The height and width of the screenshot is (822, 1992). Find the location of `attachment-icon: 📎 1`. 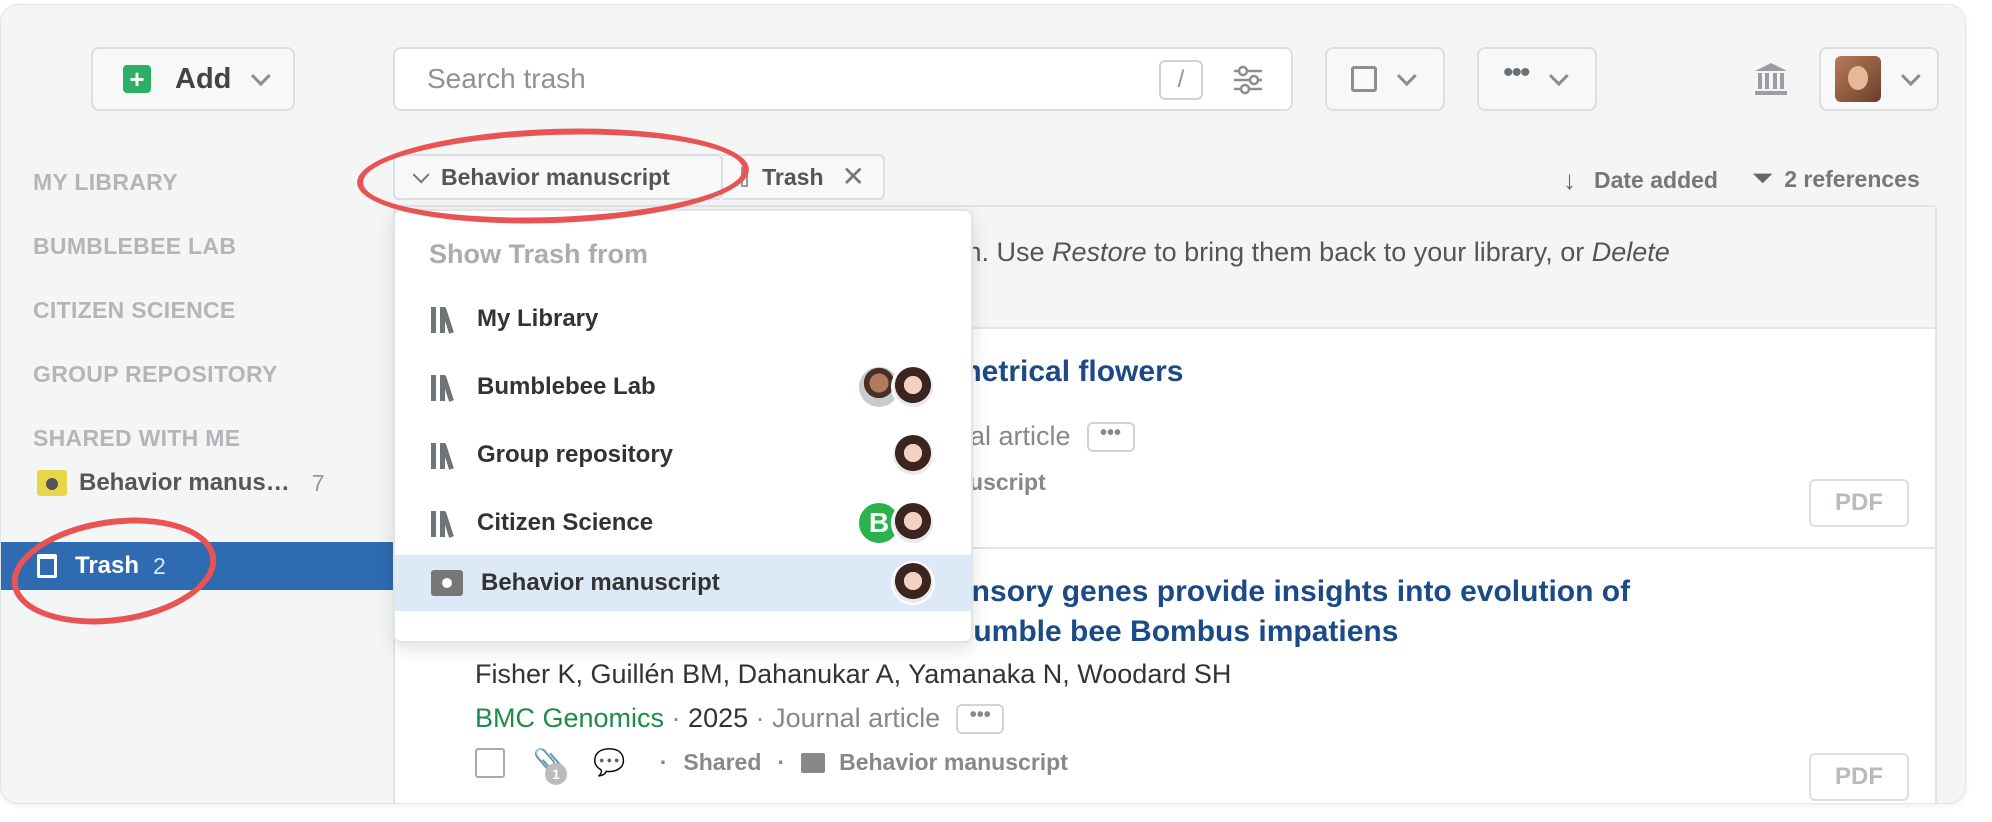

attachment-icon: 📎 1 is located at coordinates (550, 766).